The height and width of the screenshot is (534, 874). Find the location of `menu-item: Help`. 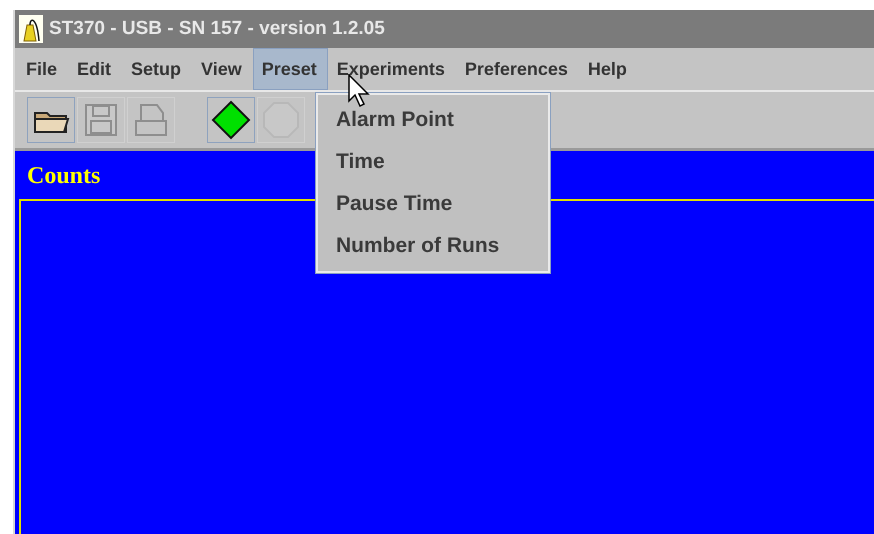

menu-item: Help is located at coordinates (608, 69).